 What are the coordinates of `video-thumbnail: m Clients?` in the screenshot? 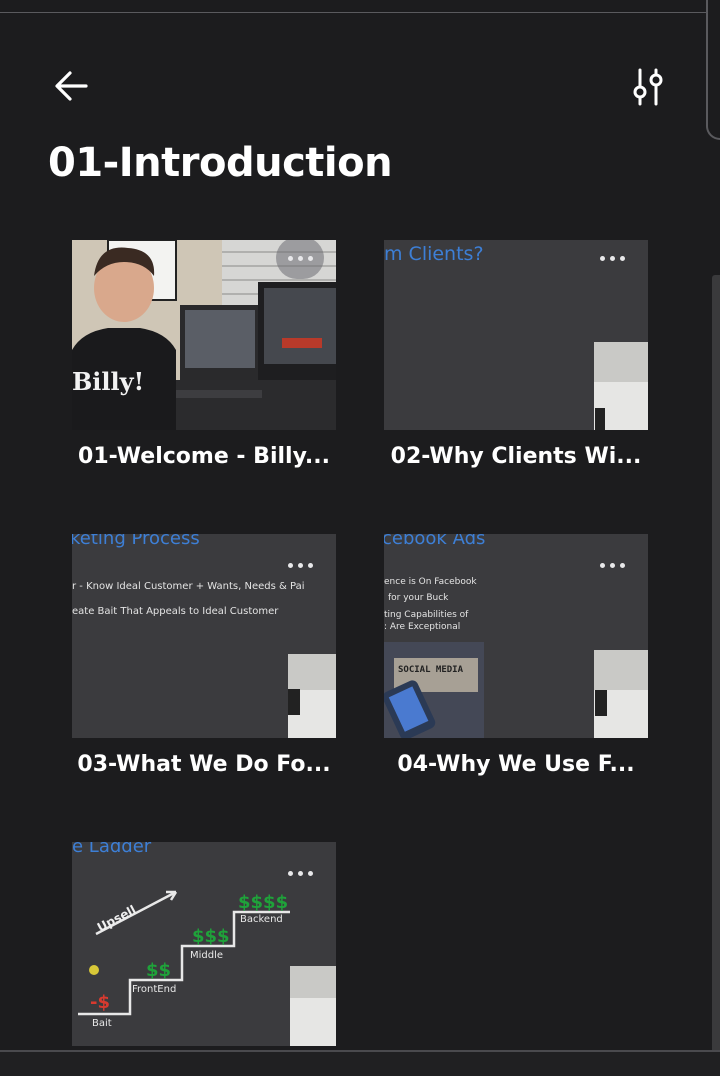 It's located at (516, 335).